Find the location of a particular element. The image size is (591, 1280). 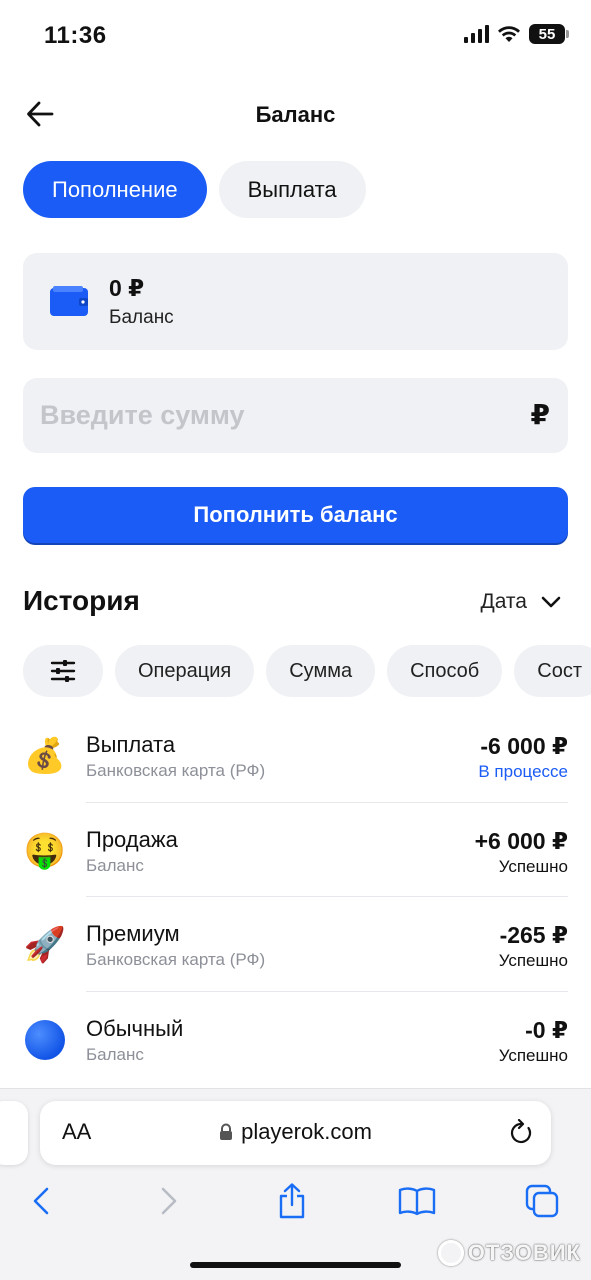

mode-tabs: Пополнение Выплата is located at coordinates (194, 189).